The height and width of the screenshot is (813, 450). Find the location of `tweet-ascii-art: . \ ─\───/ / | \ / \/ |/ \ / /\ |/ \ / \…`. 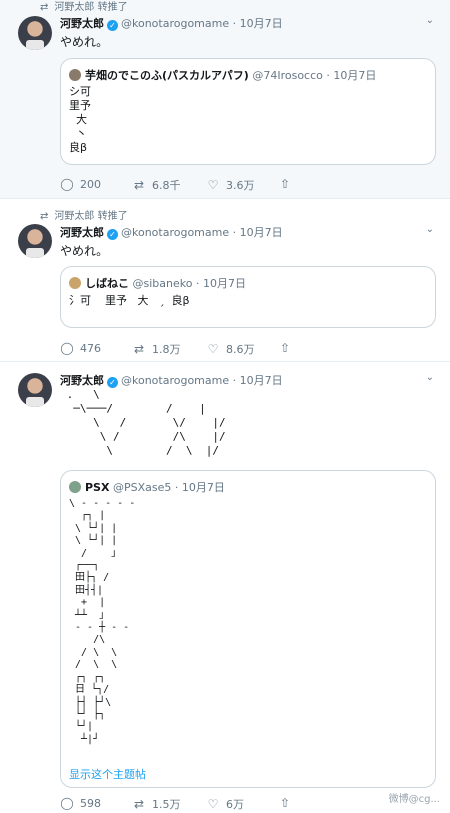

tweet-ascii-art: . \ ─\───/ / | \ / \/ |/ \ / /\ |/ \ / \… is located at coordinates (146, 422).